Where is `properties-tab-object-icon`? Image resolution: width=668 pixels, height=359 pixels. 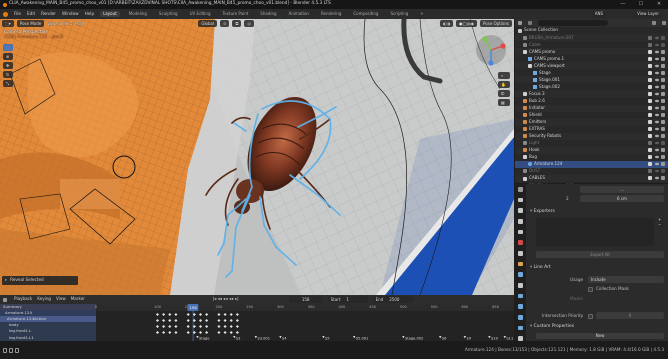
properties-tab-object-icon is located at coordinates (520, 264).